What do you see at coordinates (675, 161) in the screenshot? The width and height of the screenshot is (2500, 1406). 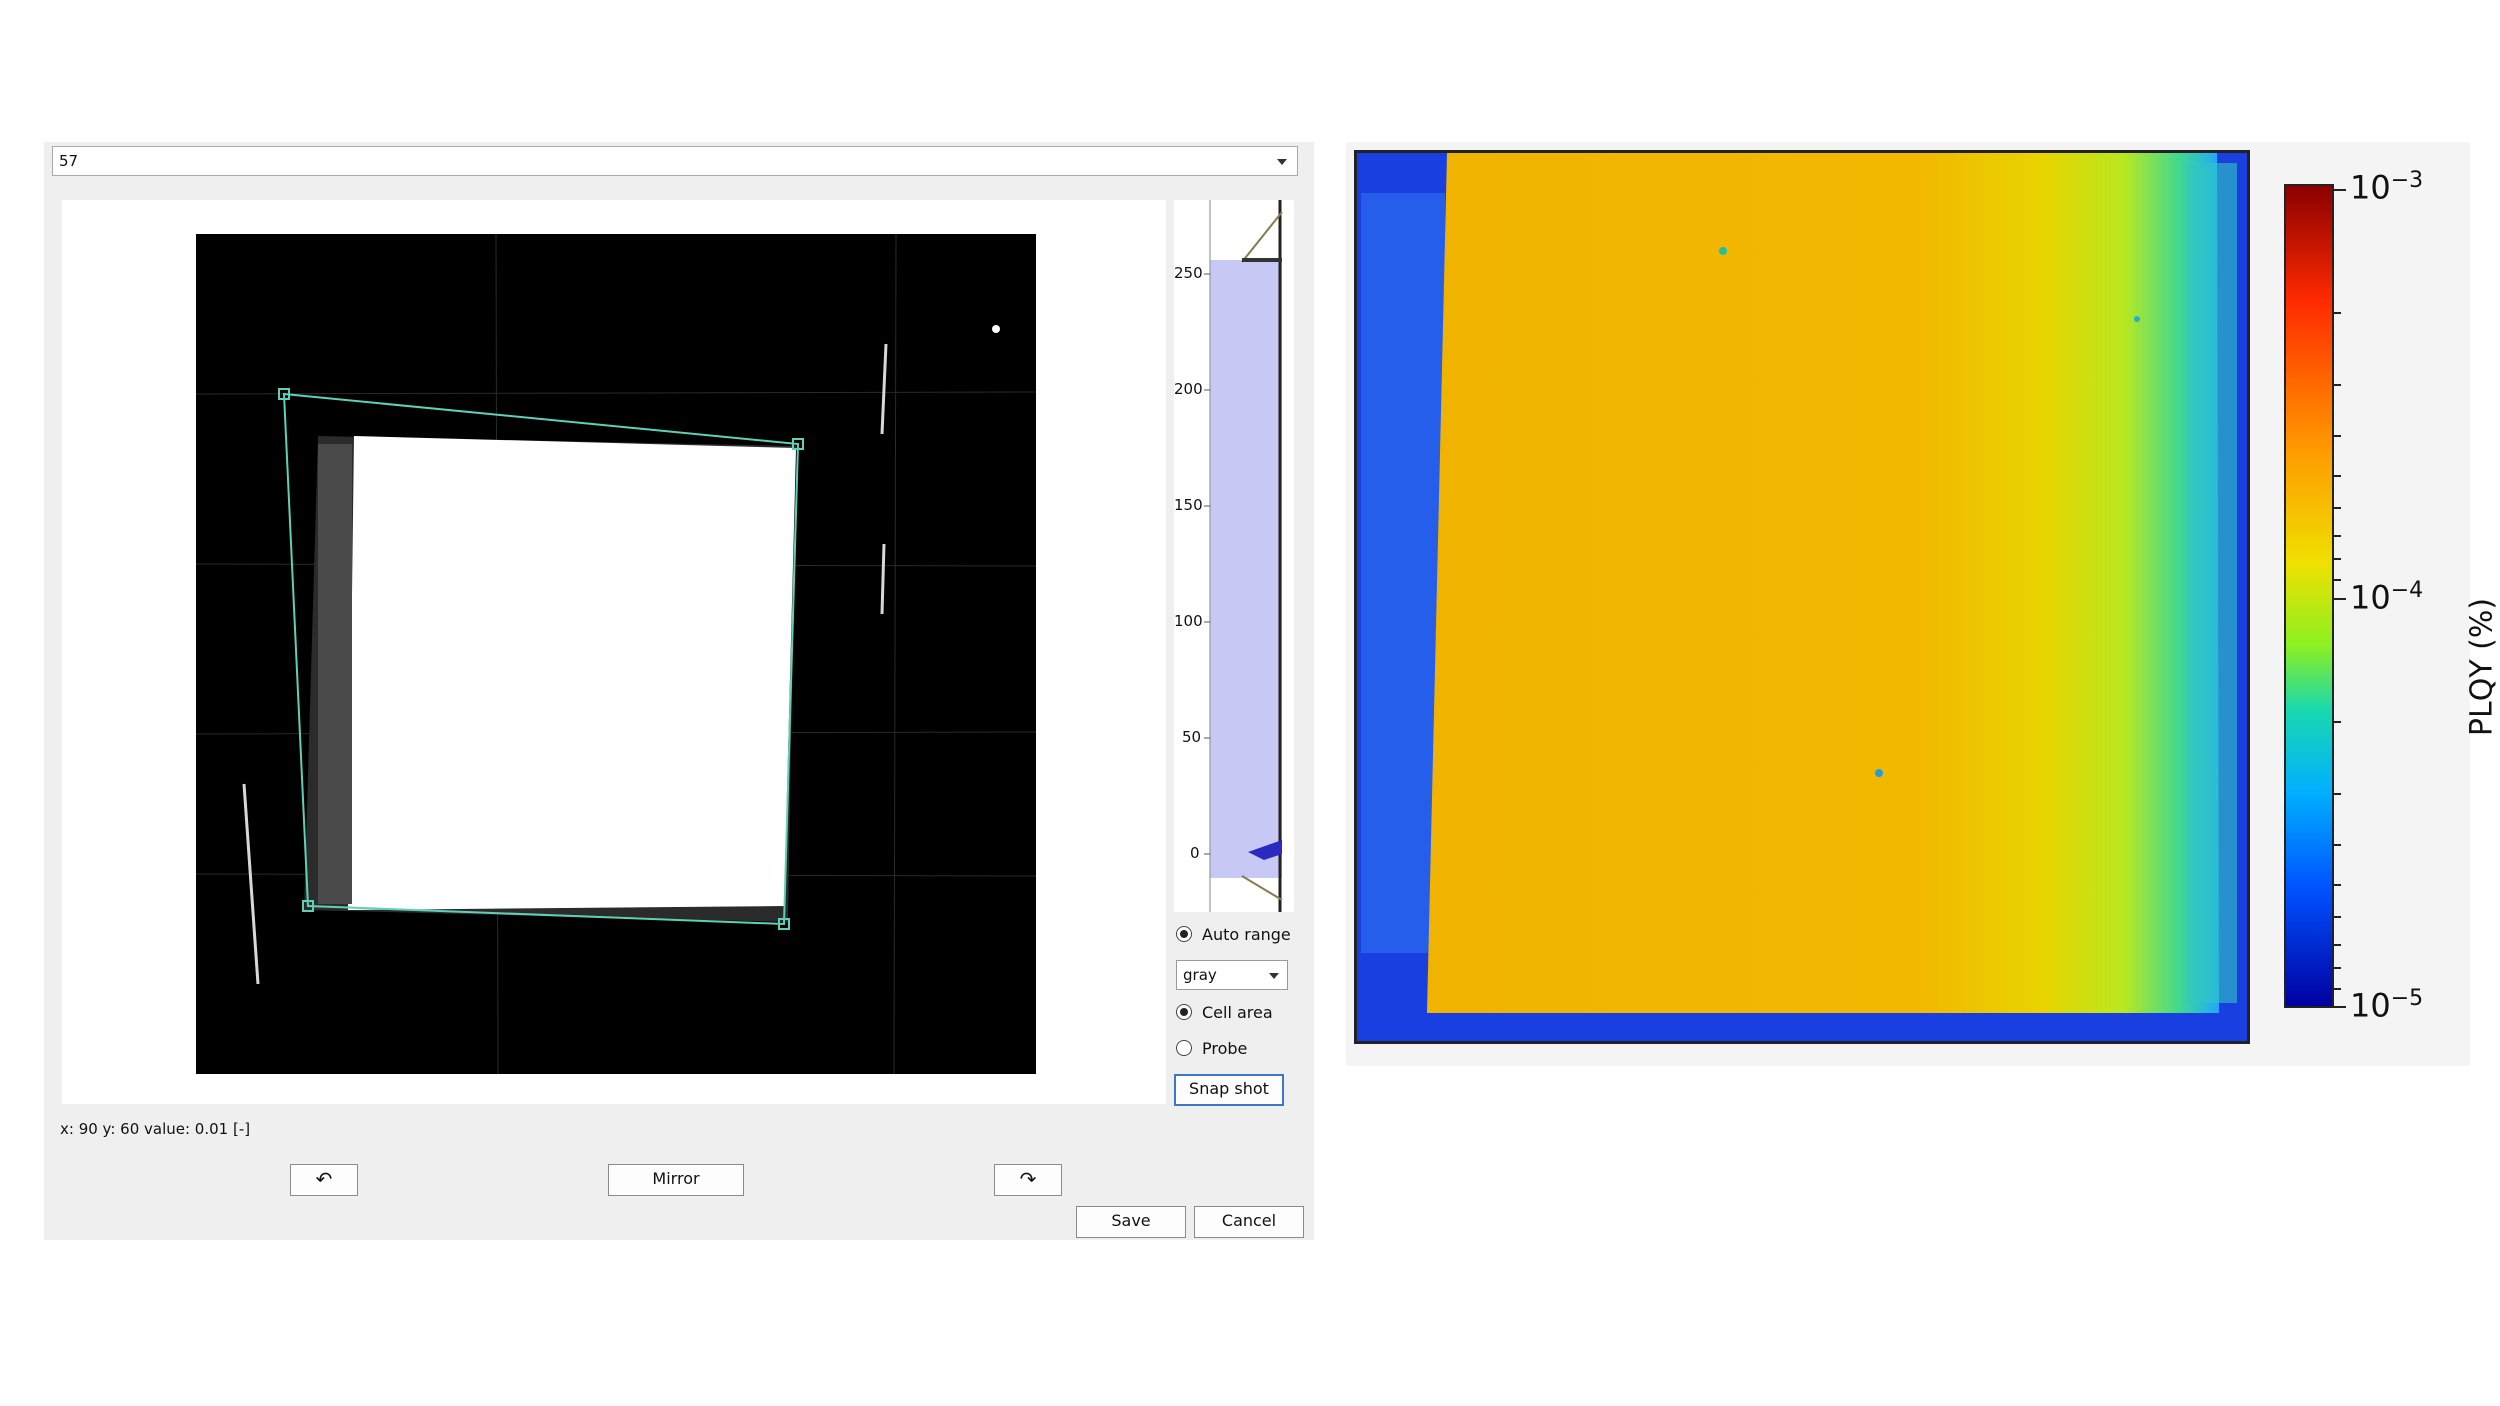 I see `image-selector: 57` at bounding box center [675, 161].